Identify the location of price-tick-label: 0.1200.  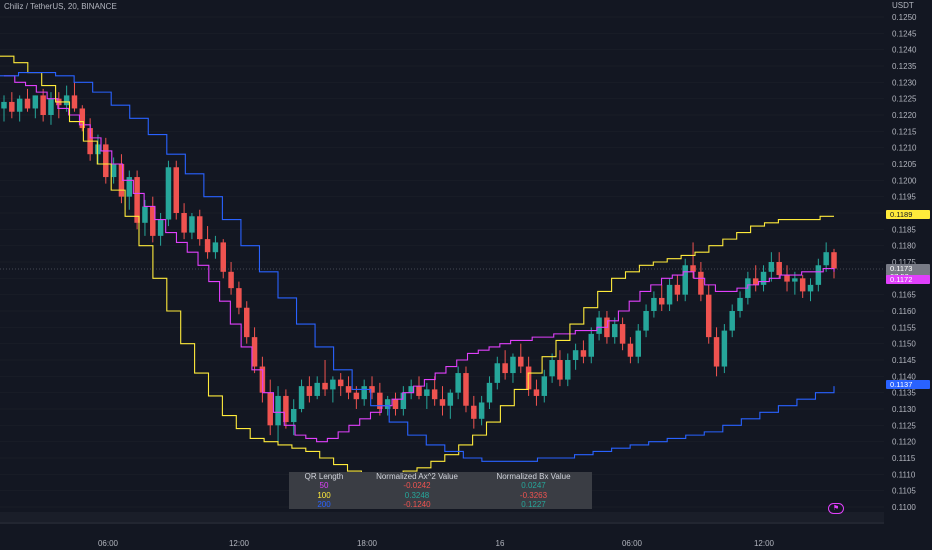
(904, 180).